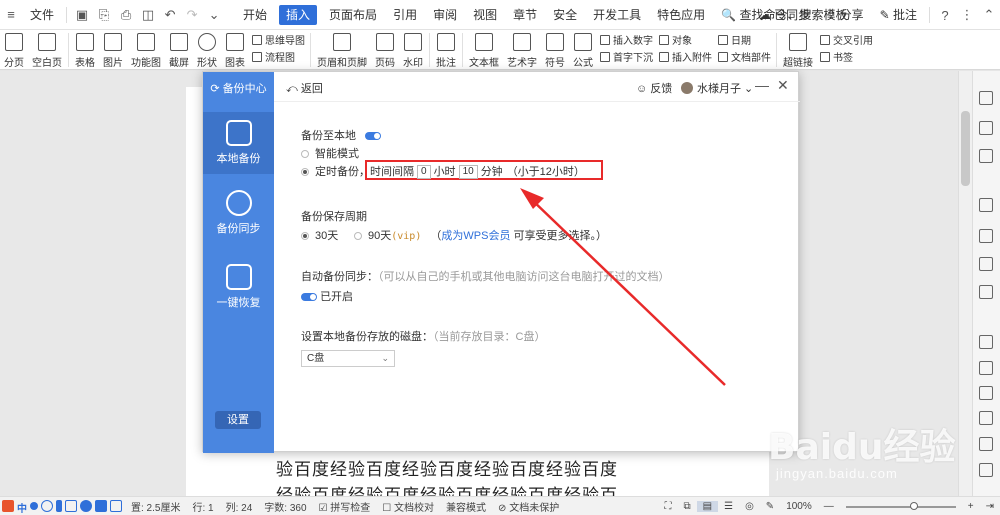 The height and width of the screenshot is (515, 1000). Describe the element at coordinates (913, 505) in the screenshot. I see `zoom-slider-knob` at that location.